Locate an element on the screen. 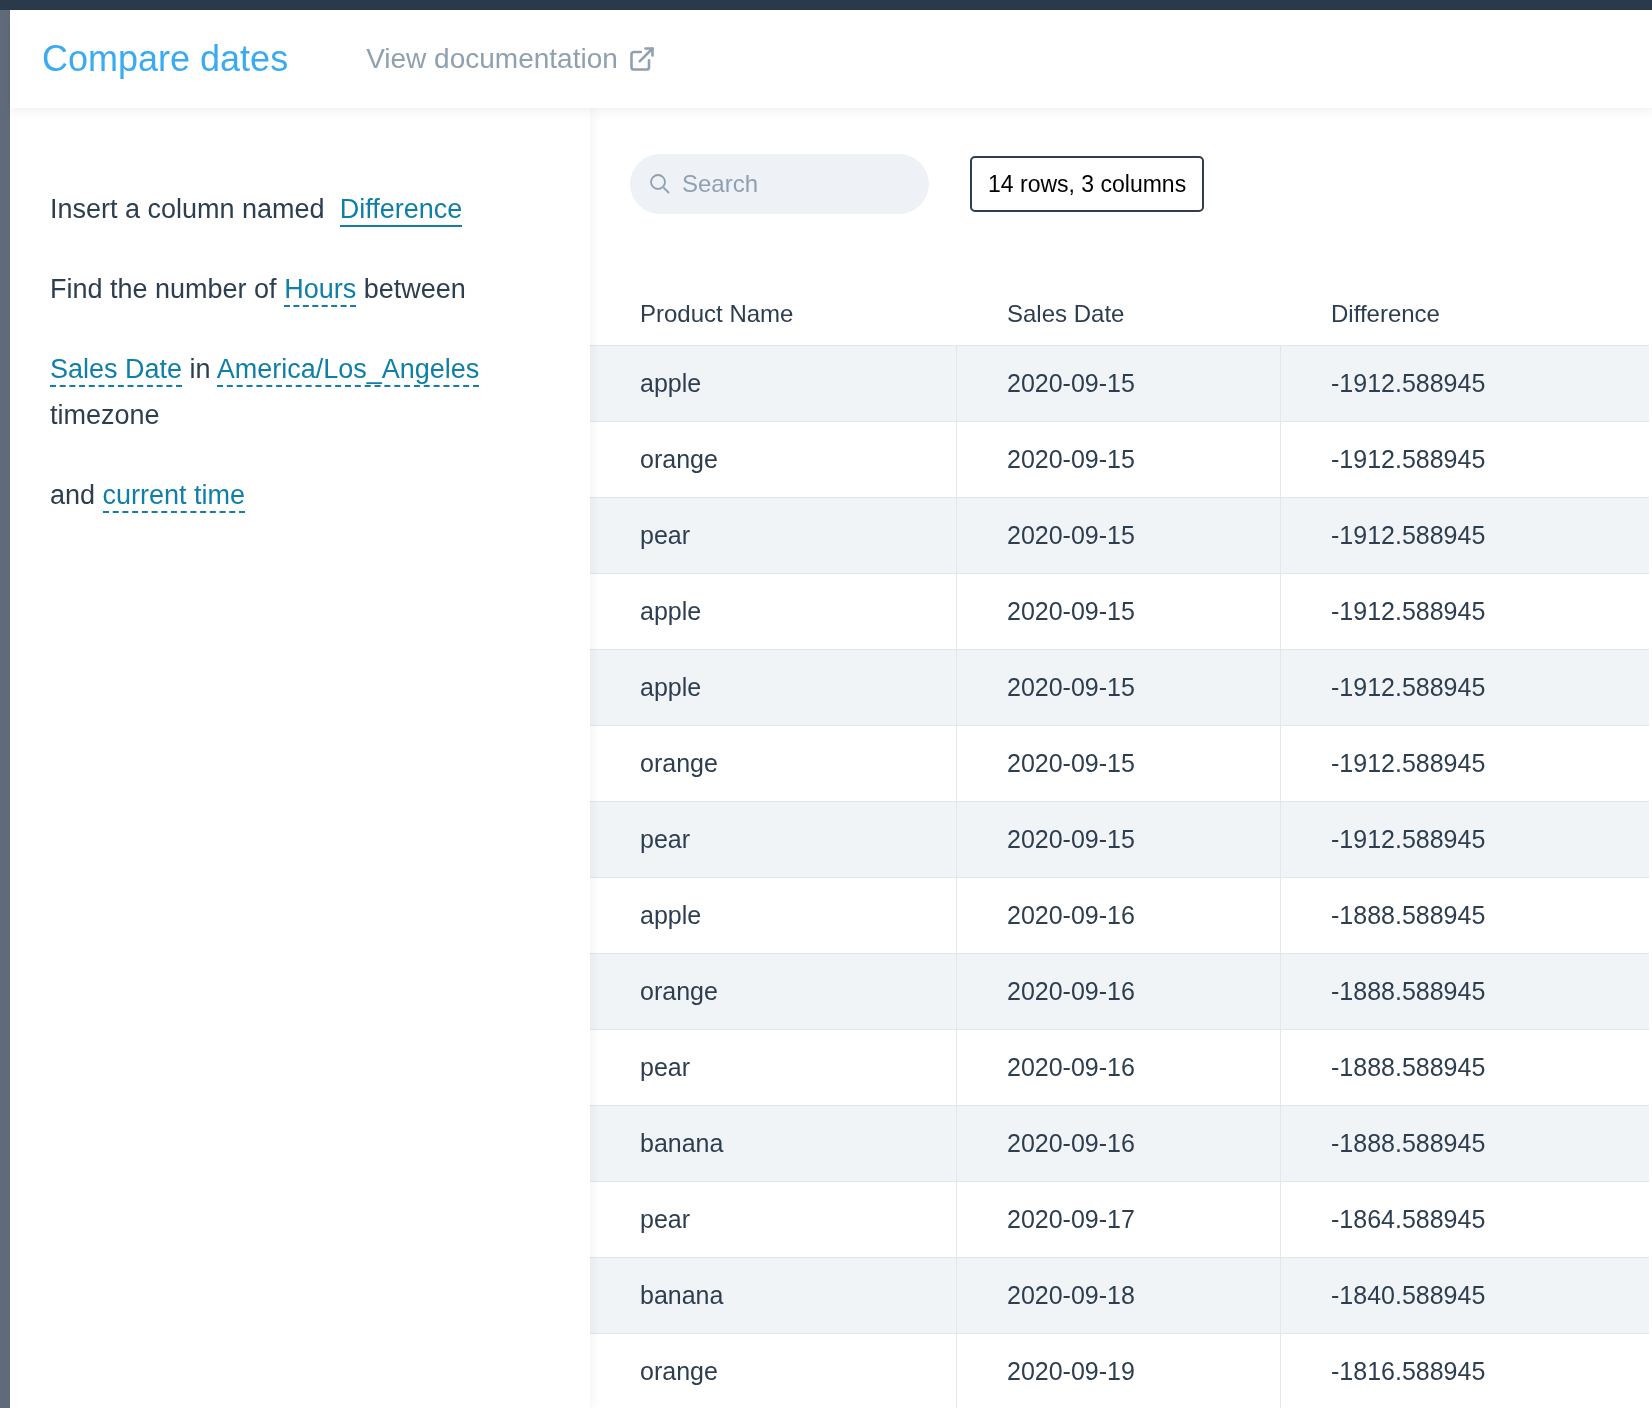 The width and height of the screenshot is (1652, 1408). search-icon is located at coordinates (660, 184).